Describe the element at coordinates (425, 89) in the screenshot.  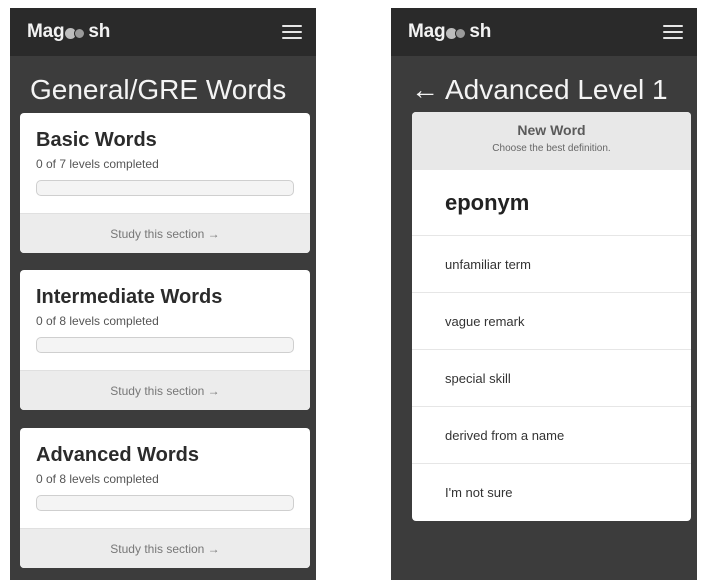
I see `back-arrow-icon: ←` at that location.